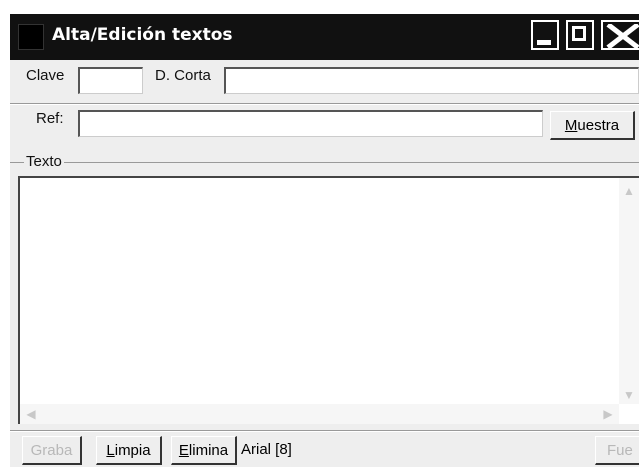 The height and width of the screenshot is (467, 639). What do you see at coordinates (324, 431) in the screenshot?
I see `footer-separator` at bounding box center [324, 431].